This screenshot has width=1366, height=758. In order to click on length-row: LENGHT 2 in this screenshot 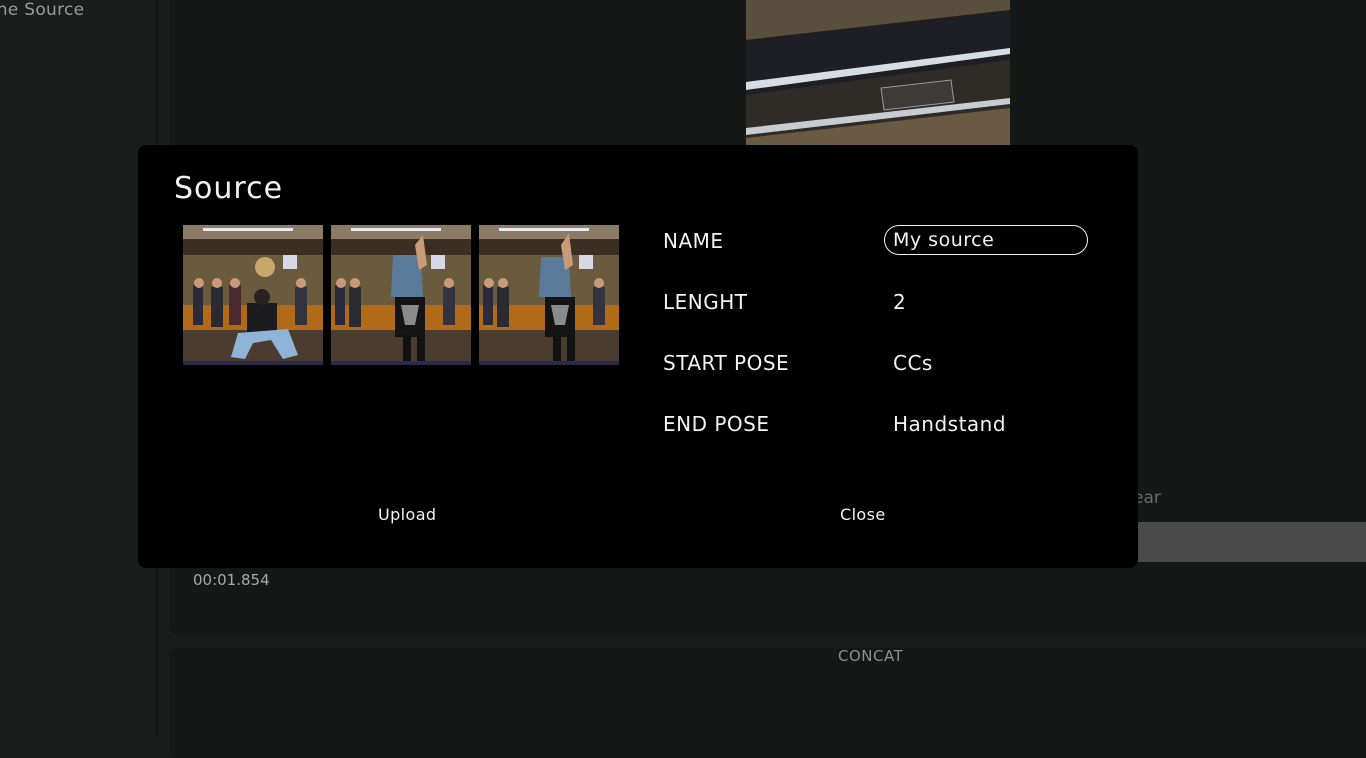, I will do `click(878, 320)`.